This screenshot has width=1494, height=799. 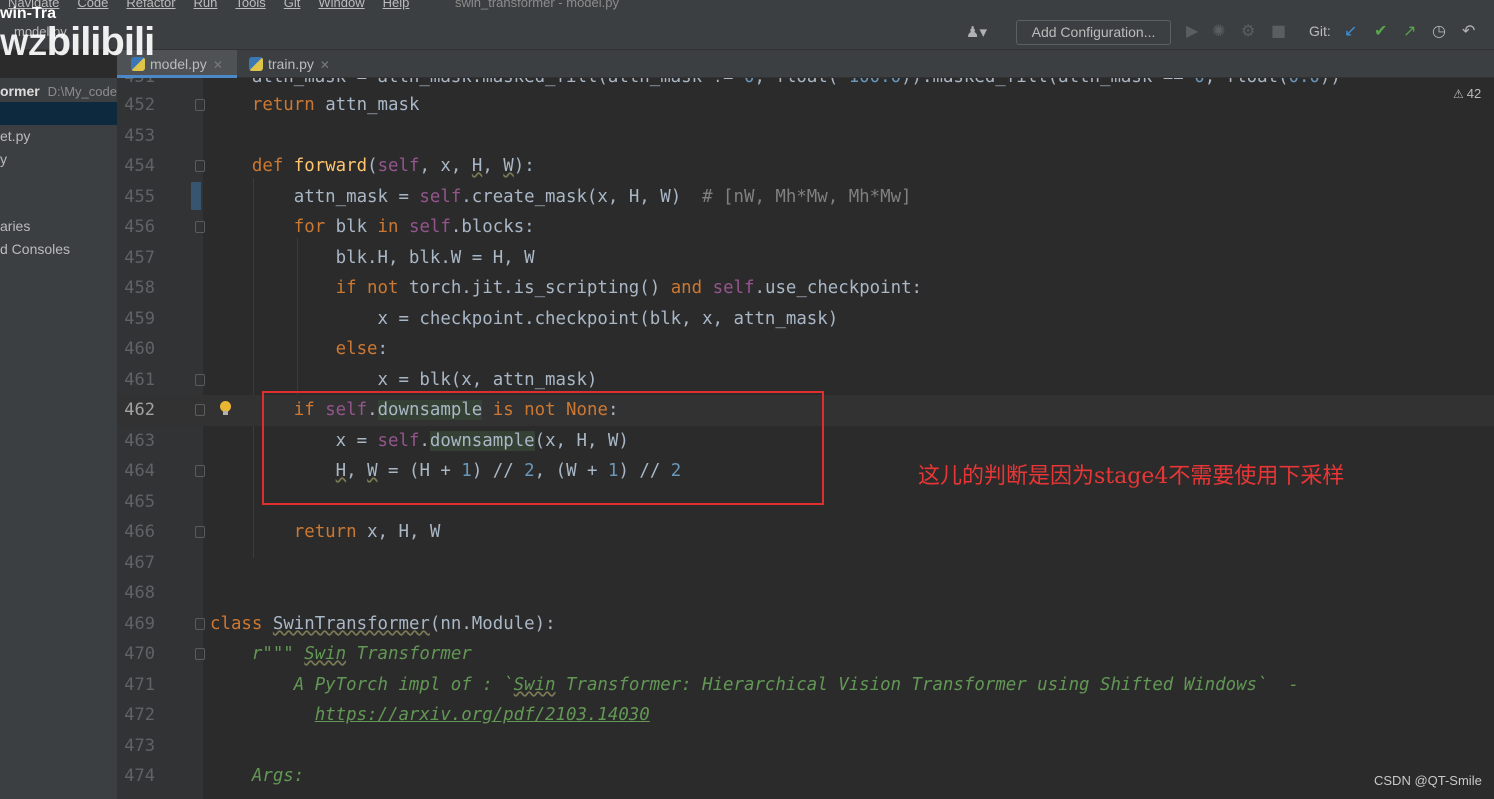 What do you see at coordinates (362, 349) in the screenshot?
I see `code-text: else:` at bounding box center [362, 349].